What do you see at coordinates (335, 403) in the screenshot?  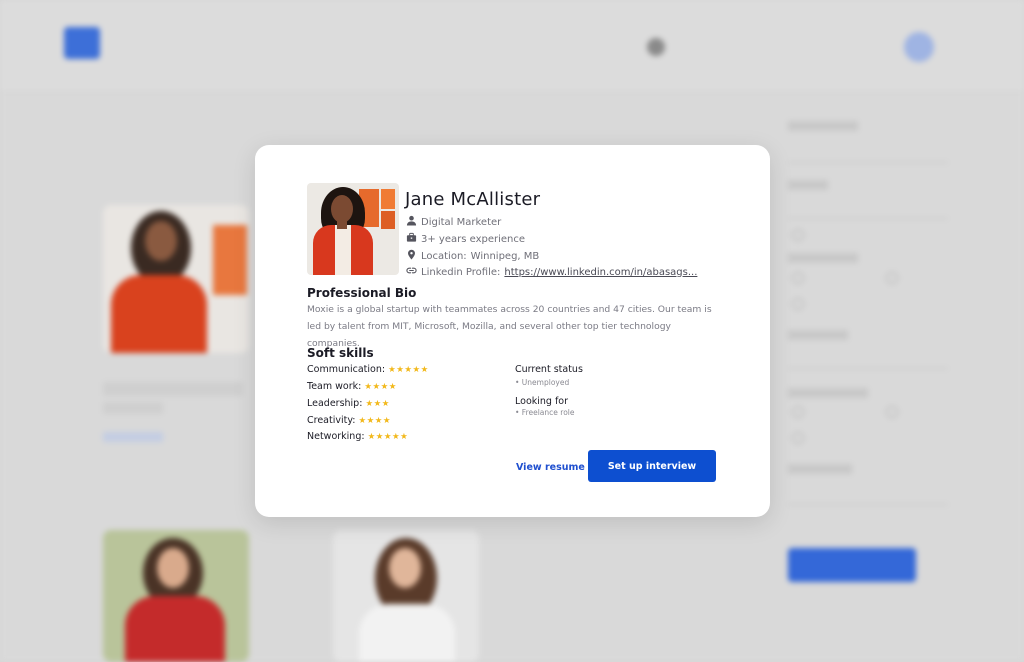 I see `skill-label: Leadership:` at bounding box center [335, 403].